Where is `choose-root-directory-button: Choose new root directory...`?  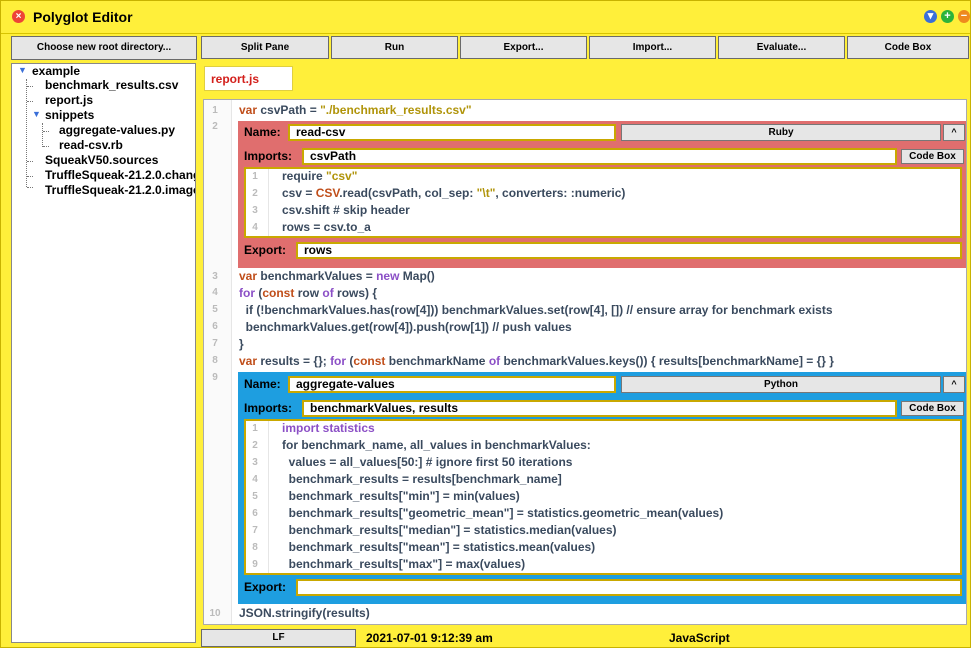 choose-root-directory-button: Choose new root directory... is located at coordinates (104, 48).